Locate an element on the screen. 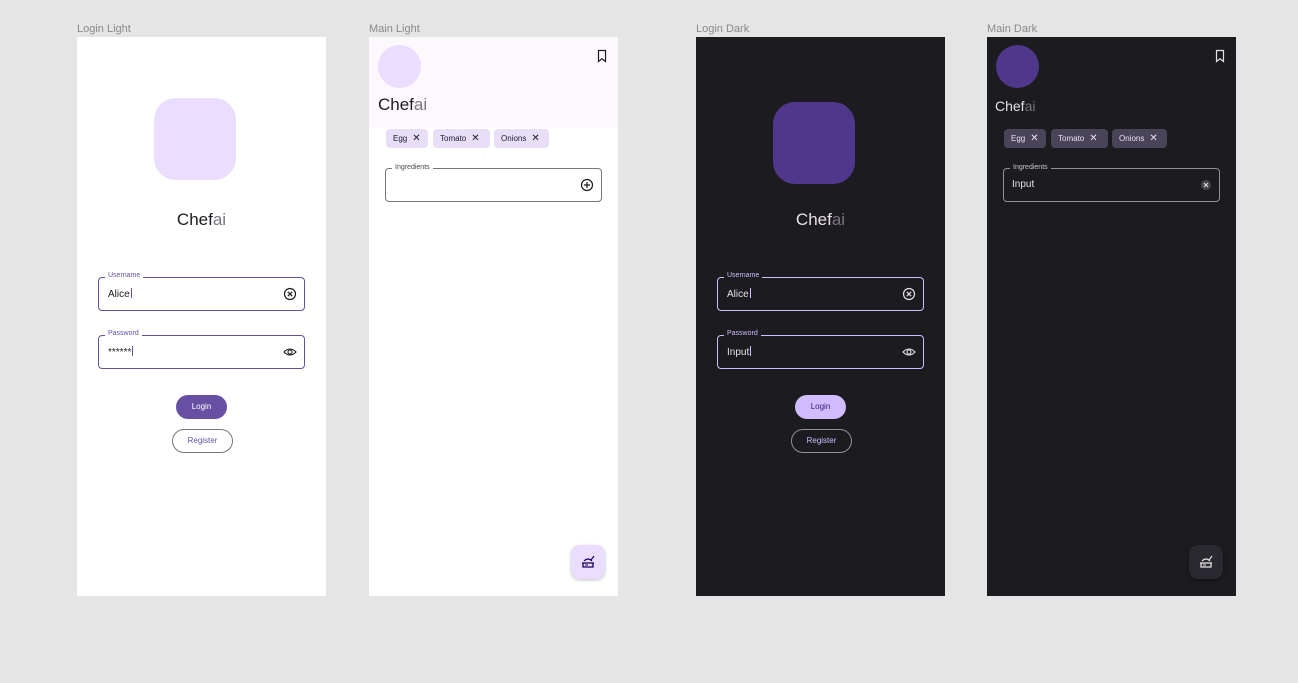 Image resolution: width=1298 pixels, height=683 pixels. frame-title-main-light: Main Light is located at coordinates (394, 29).